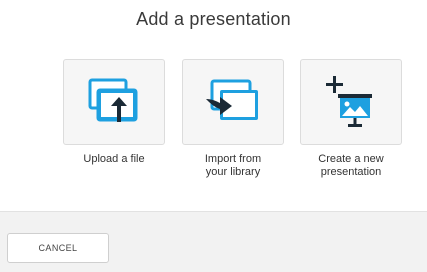 The image size is (427, 272). I want to click on cancel-button: CANCEL, so click(58, 248).